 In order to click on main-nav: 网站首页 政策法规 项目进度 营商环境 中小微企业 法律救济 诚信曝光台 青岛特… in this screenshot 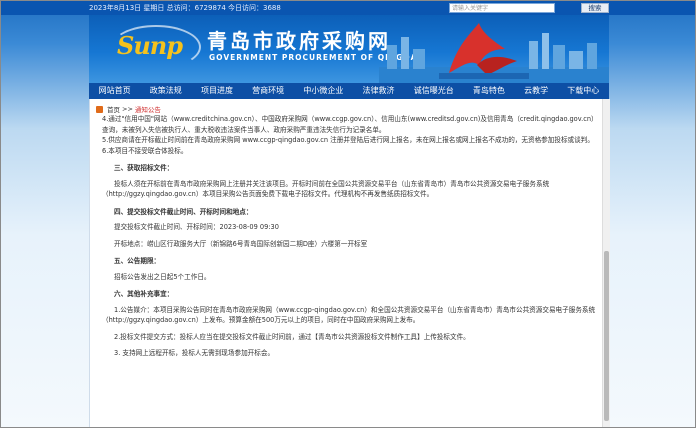, I will do `click(349, 91)`.